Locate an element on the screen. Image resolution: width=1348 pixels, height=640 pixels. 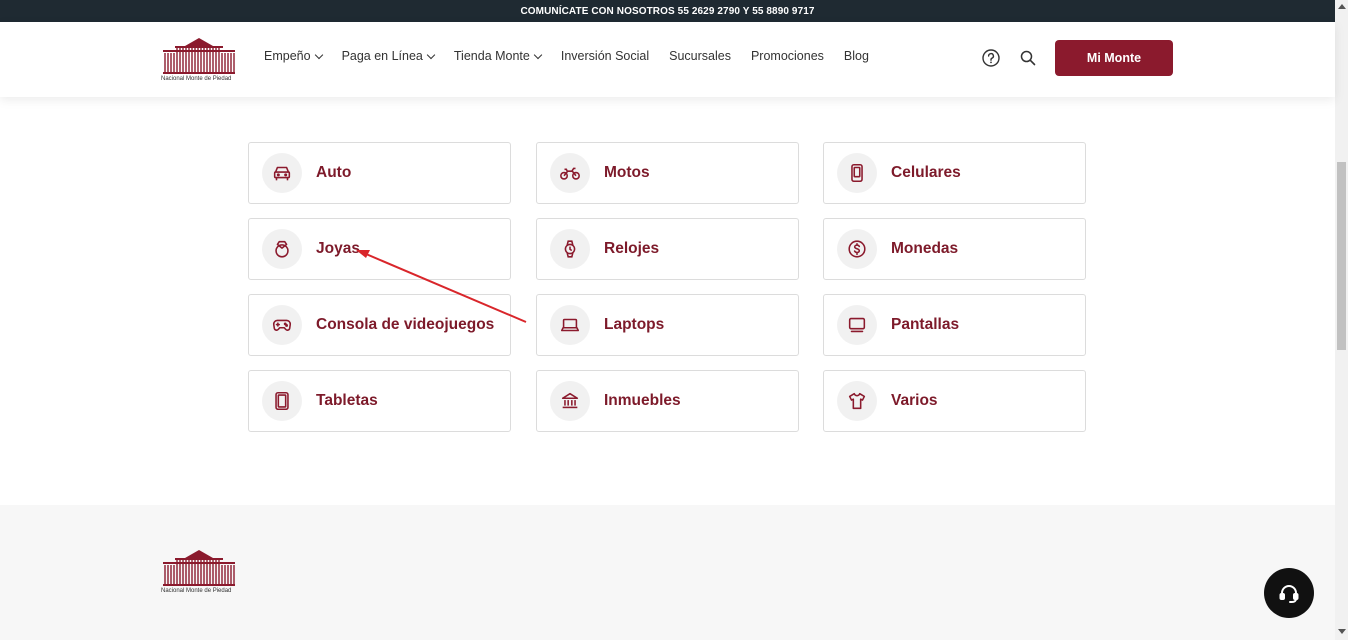
category-card-varios: Varios is located at coordinates (954, 401).